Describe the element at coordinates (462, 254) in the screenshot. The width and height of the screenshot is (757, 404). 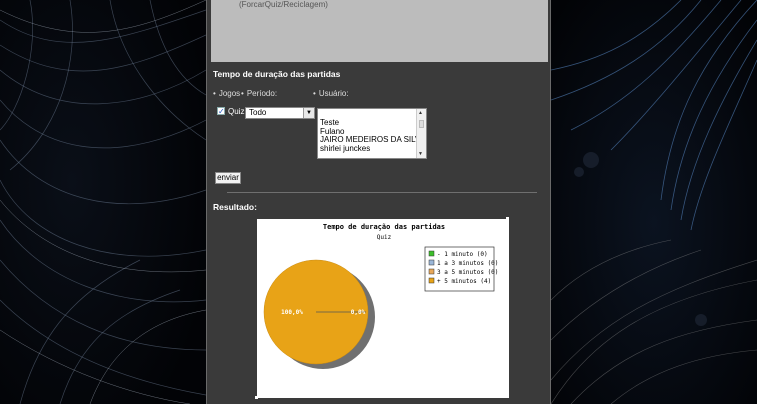
I see `legend-entry: - 1 minuto (0)` at that location.